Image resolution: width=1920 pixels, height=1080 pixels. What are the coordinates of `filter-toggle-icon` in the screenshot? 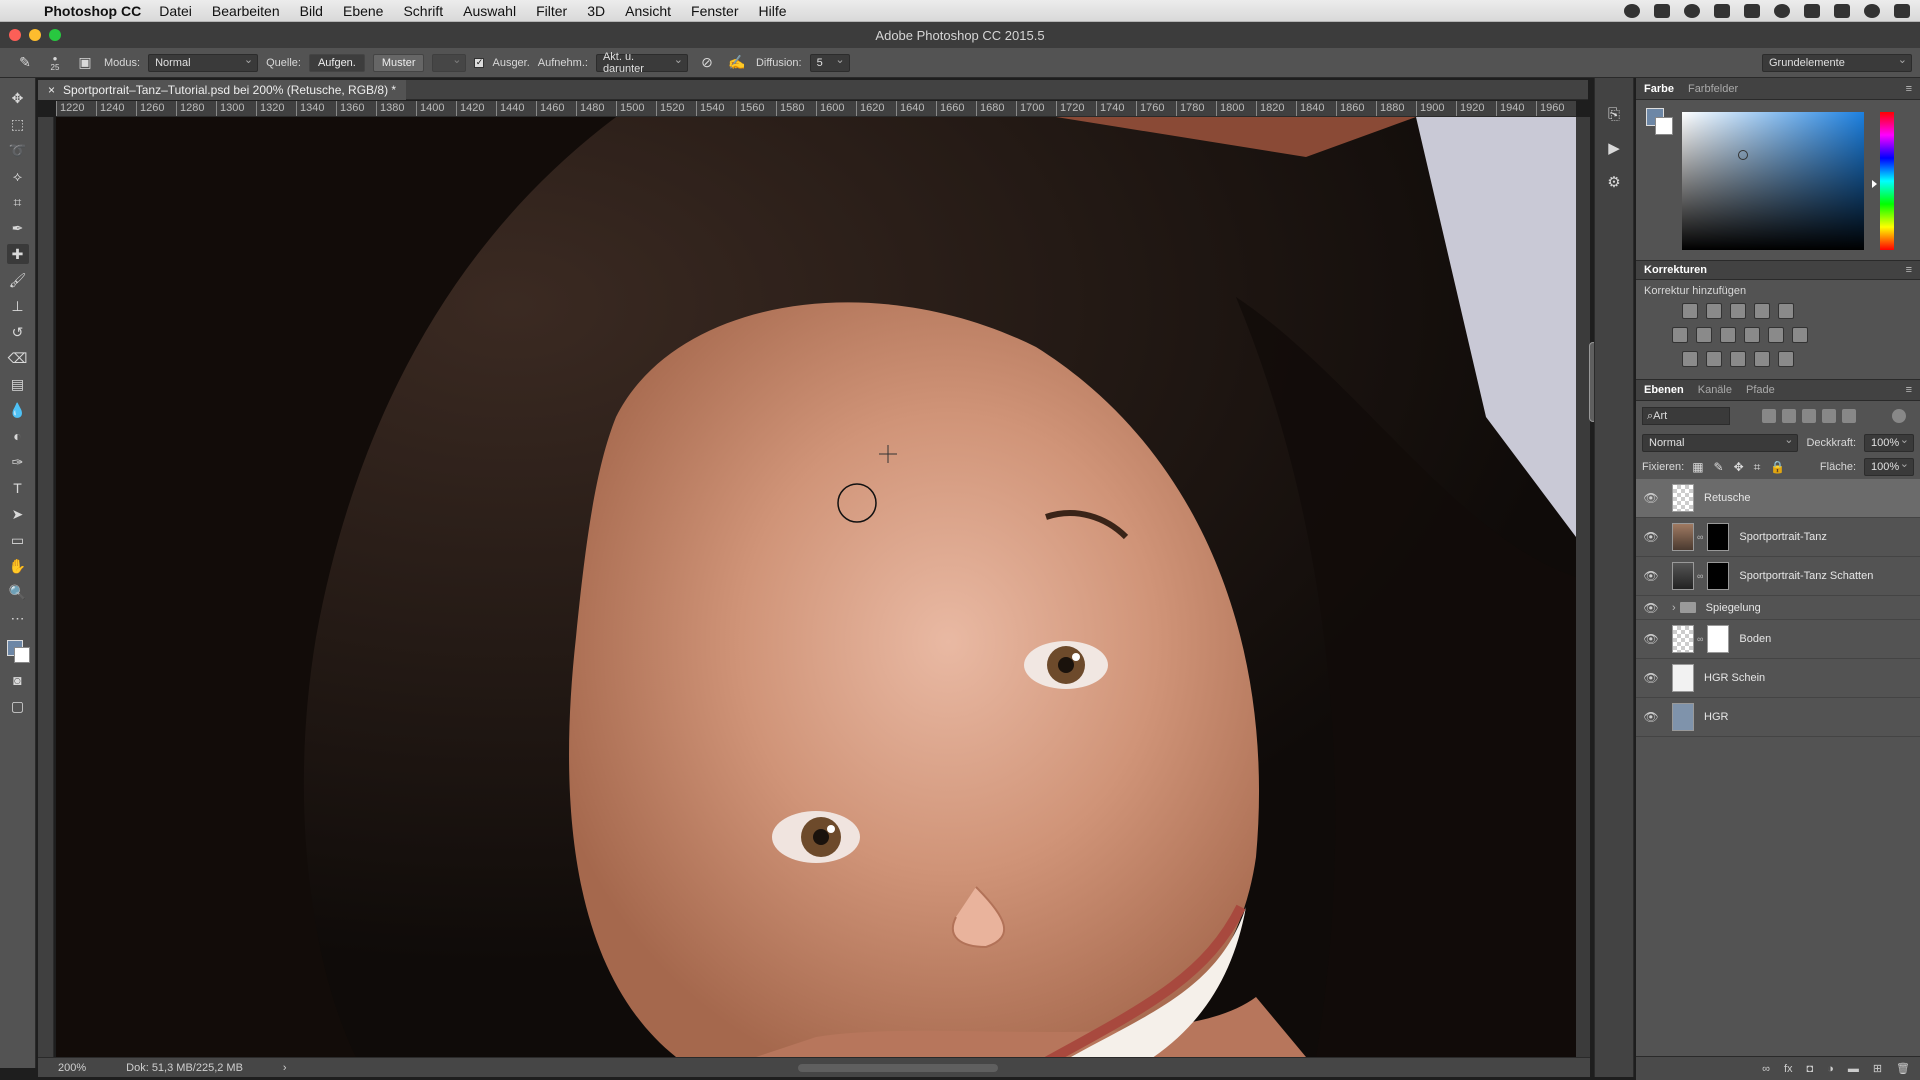 It's located at (1899, 416).